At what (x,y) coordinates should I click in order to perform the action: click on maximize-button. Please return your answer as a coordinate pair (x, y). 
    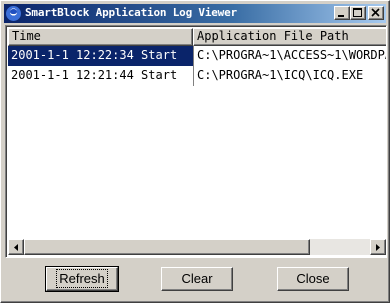
    Looking at the image, I should click on (358, 13).